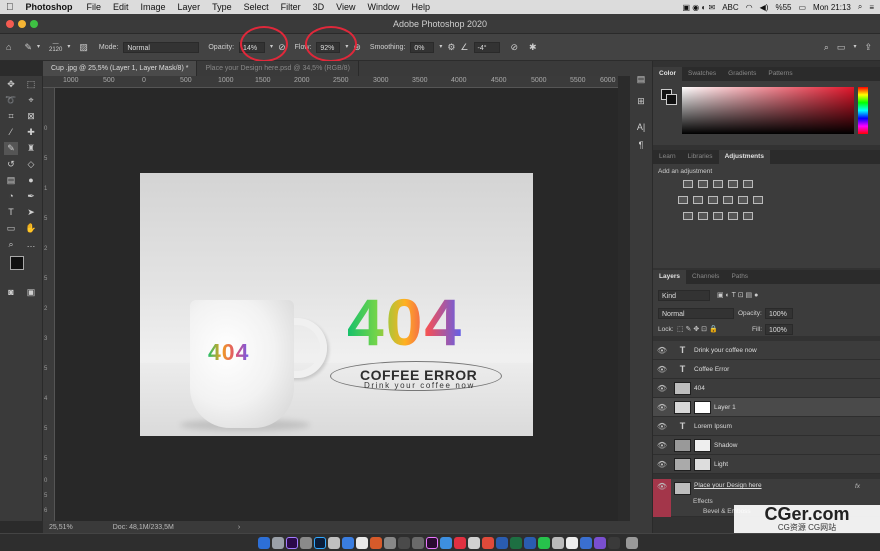 The width and height of the screenshot is (880, 551). What do you see at coordinates (161, 47) in the screenshot?
I see `mode-select: Normal` at bounding box center [161, 47].